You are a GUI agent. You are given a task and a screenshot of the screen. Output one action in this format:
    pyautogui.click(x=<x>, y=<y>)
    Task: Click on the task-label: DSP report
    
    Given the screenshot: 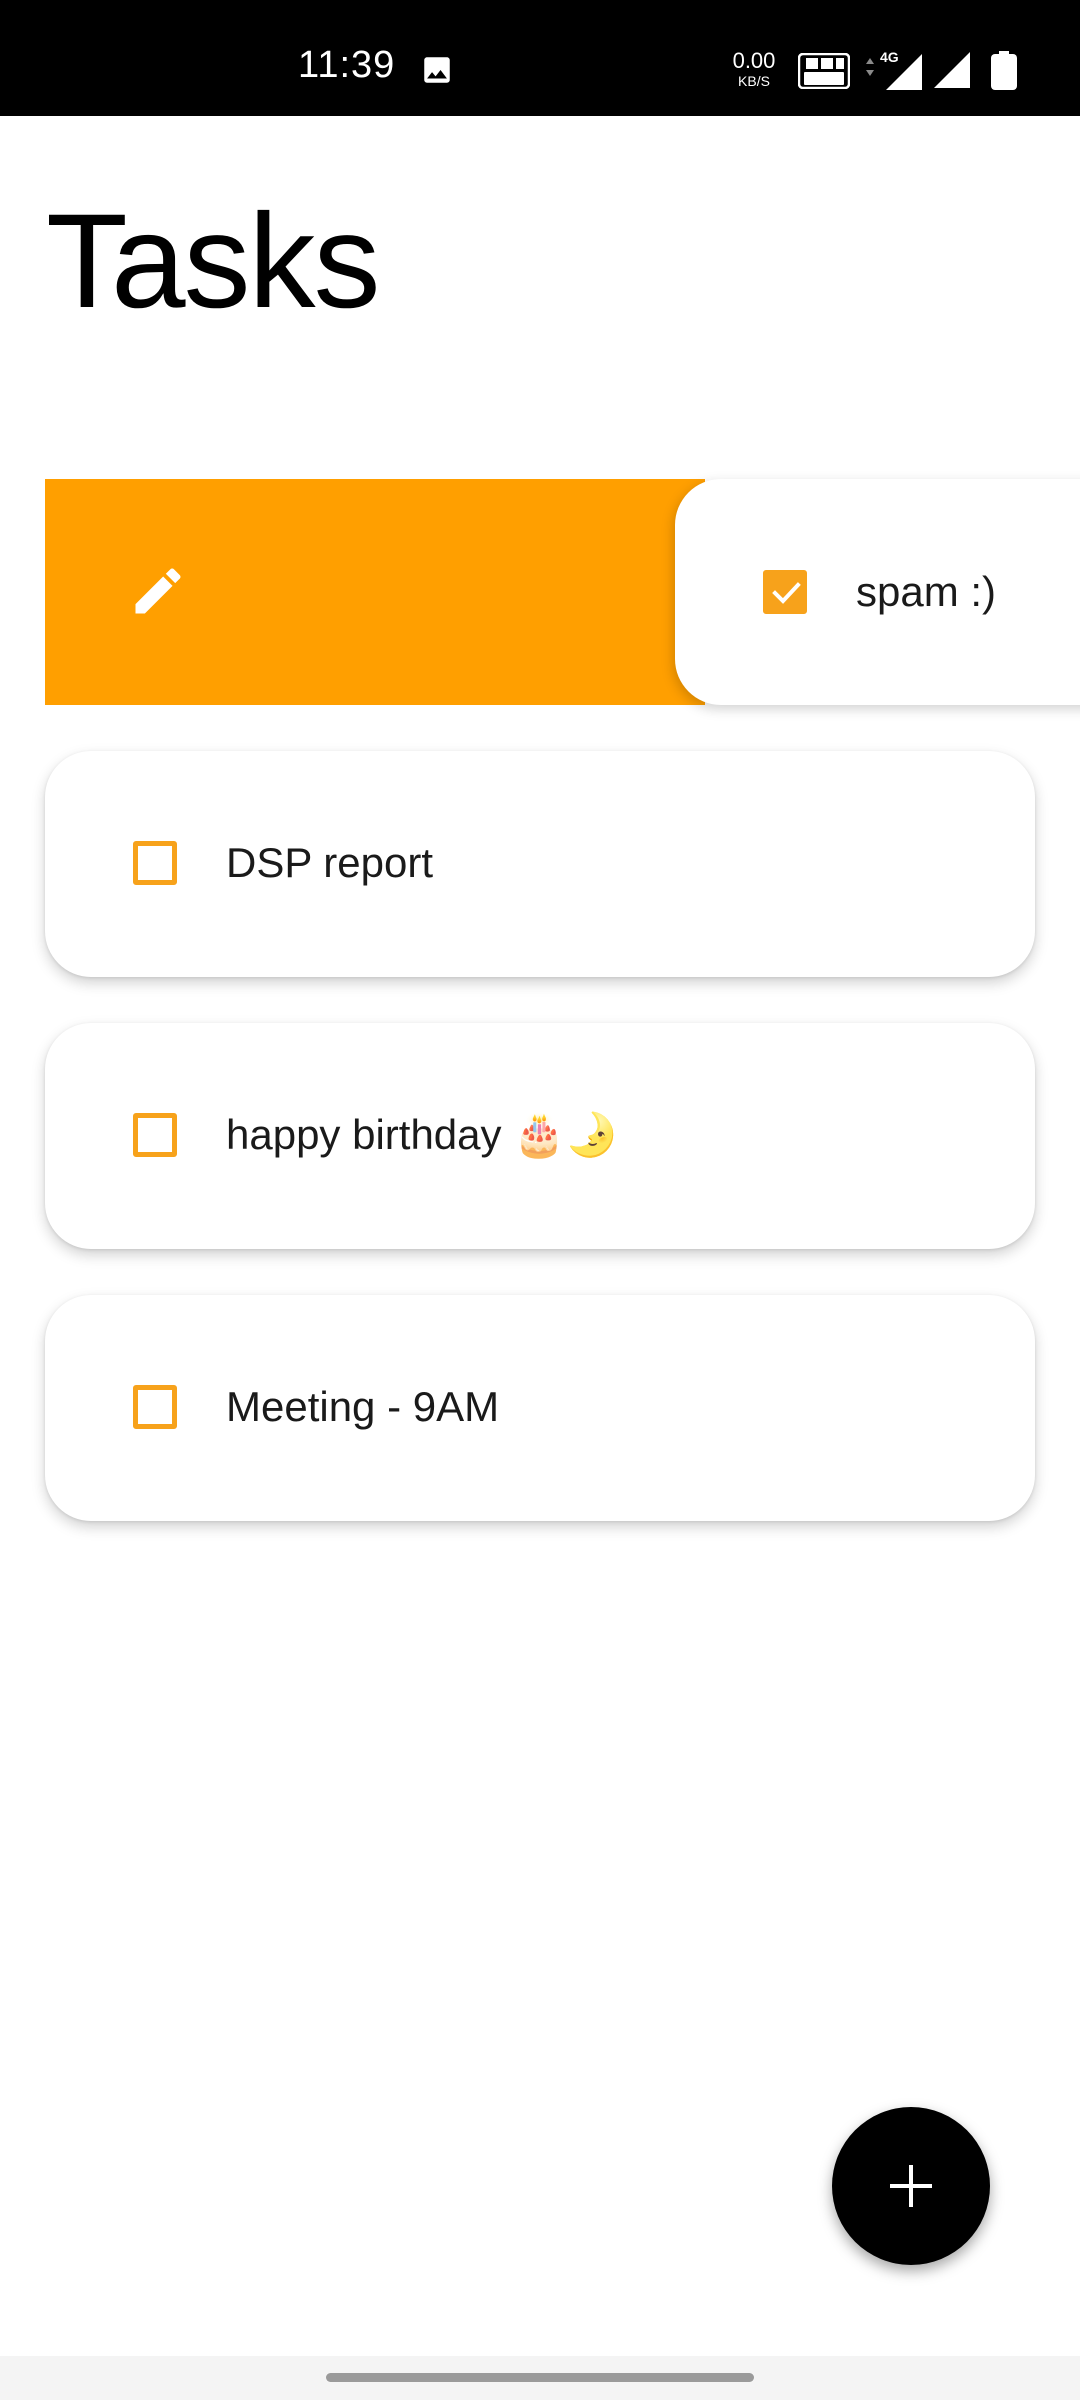 What is the action you would take?
    pyautogui.click(x=329, y=862)
    